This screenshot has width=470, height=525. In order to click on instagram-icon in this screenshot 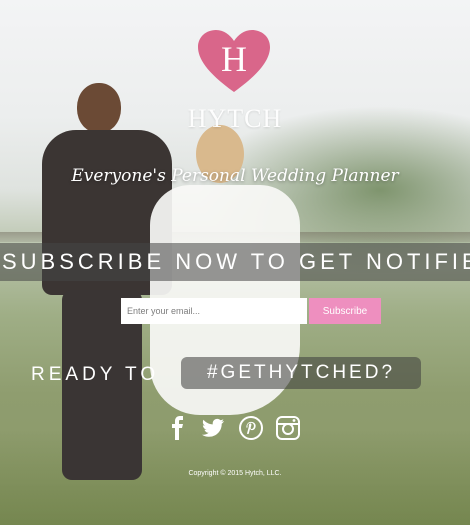, I will do `click(288, 428)`.